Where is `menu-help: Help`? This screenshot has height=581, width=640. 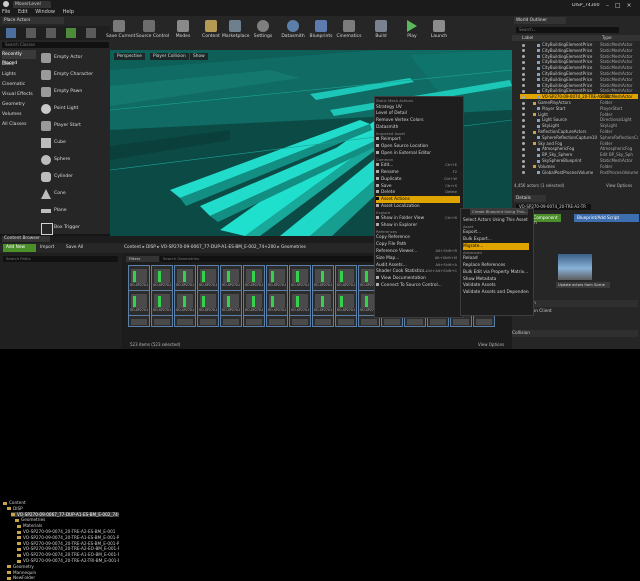
menu-help: Help is located at coordinates (68, 12).